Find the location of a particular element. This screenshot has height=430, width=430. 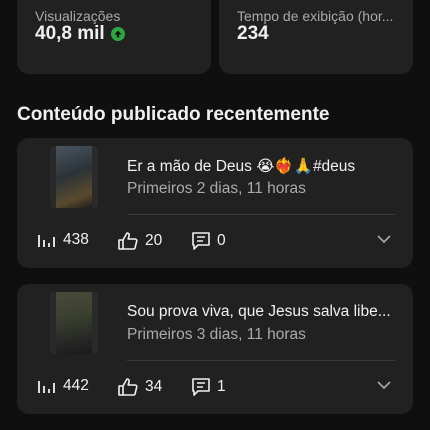

watch-time-stat-card: Tempo de exibição (hor... 234 is located at coordinates (316, 37).